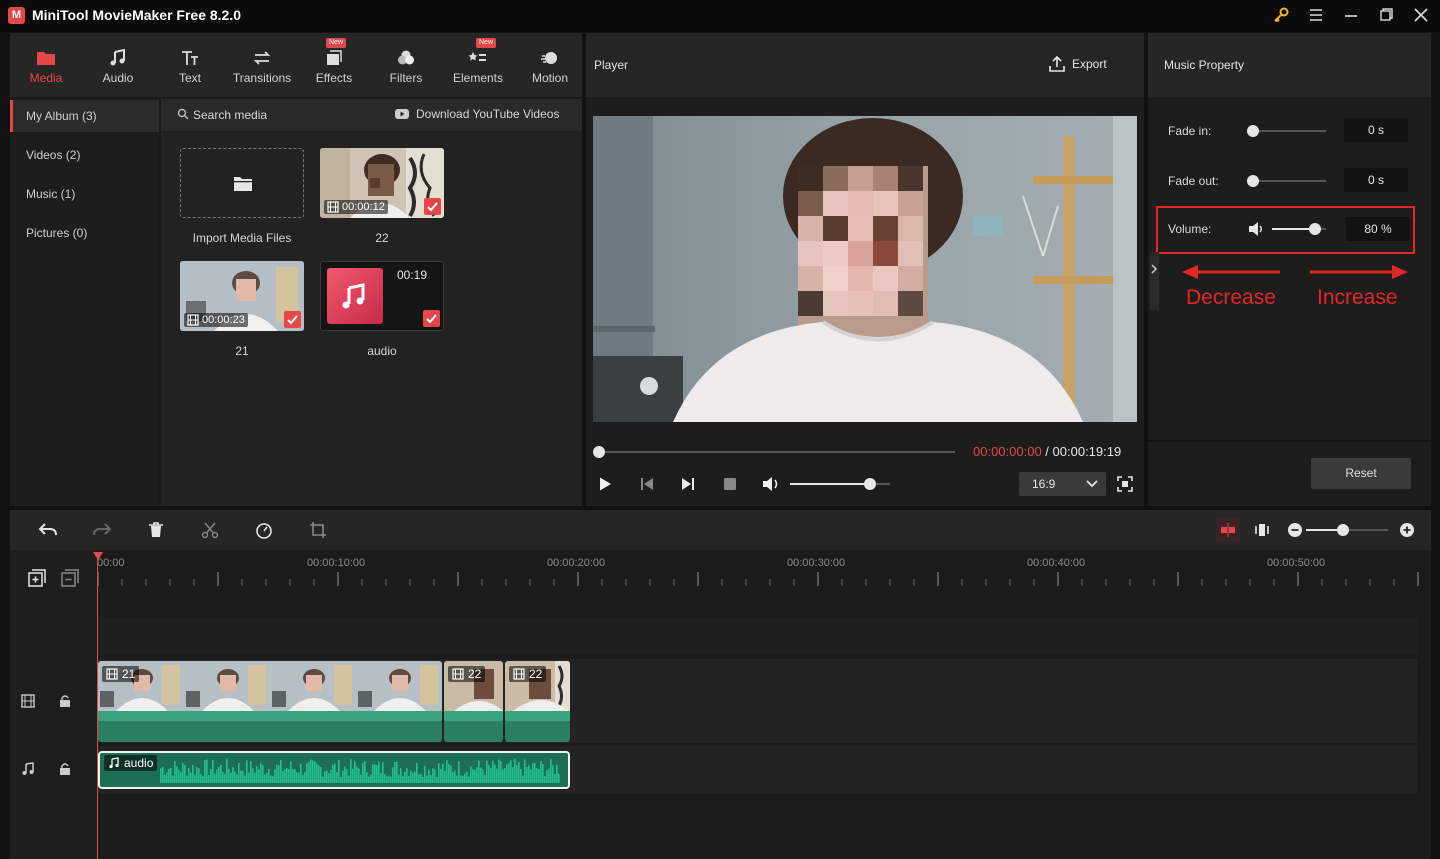  I want to click on clip-name: 21, so click(129, 674).